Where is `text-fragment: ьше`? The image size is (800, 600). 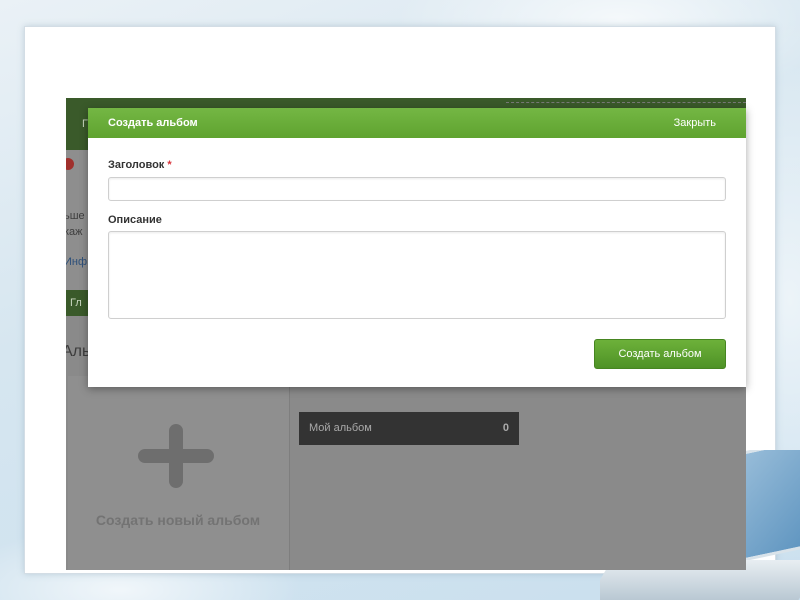
text-fragment: ьше is located at coordinates (75, 216).